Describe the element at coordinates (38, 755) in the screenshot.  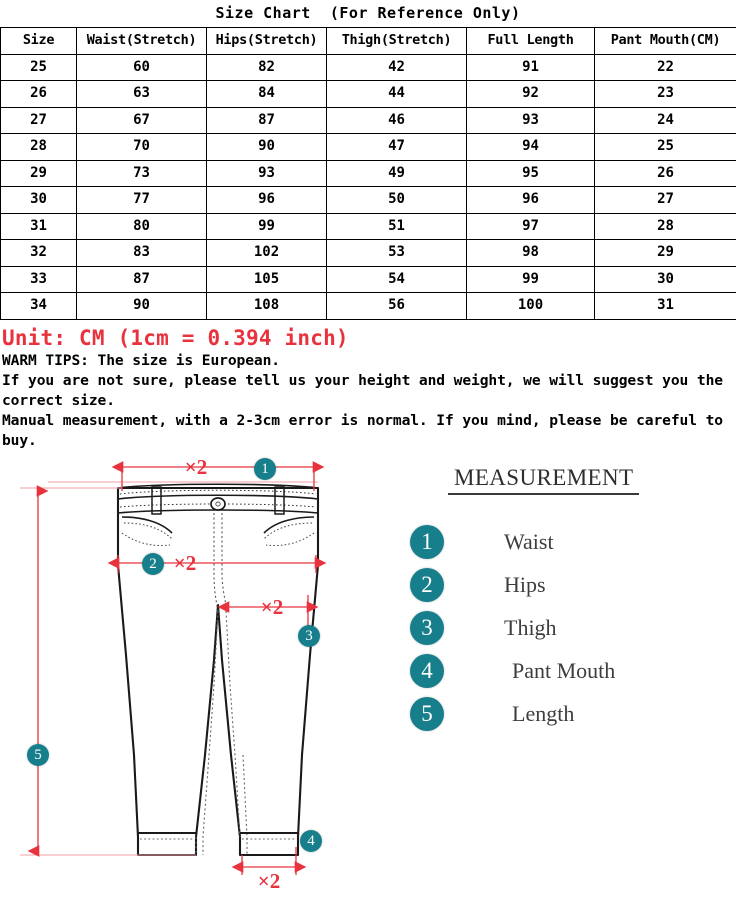
I see `diagram-badge-length: 5` at that location.